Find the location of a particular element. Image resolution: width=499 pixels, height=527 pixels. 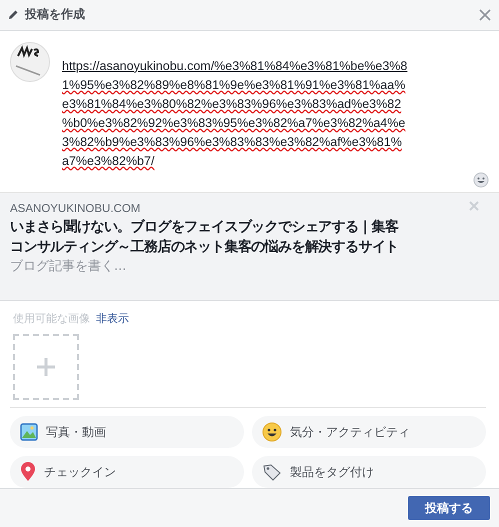

post-url-text: e3%81%84%e3%80%82%e3%83%96%e3%83%ad%e3%82 is located at coordinates (235, 104).